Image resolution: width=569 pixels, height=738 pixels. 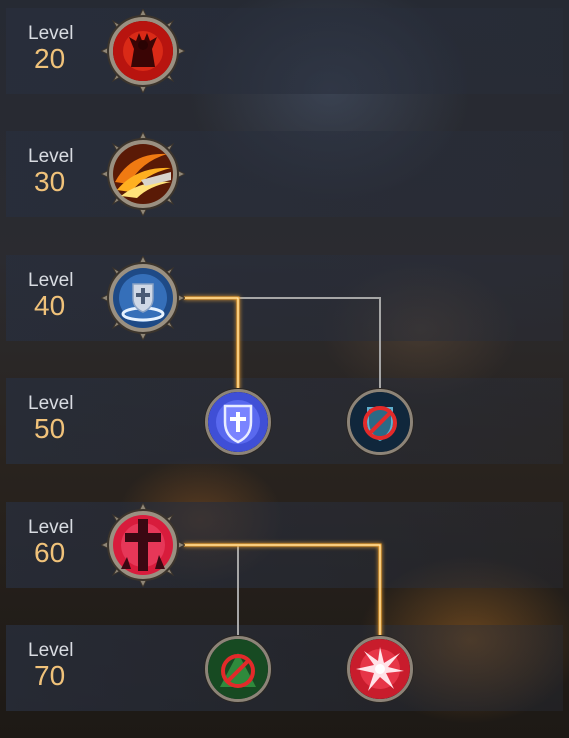 I want to click on burst-strike-skill-icon, so click(x=380, y=669).